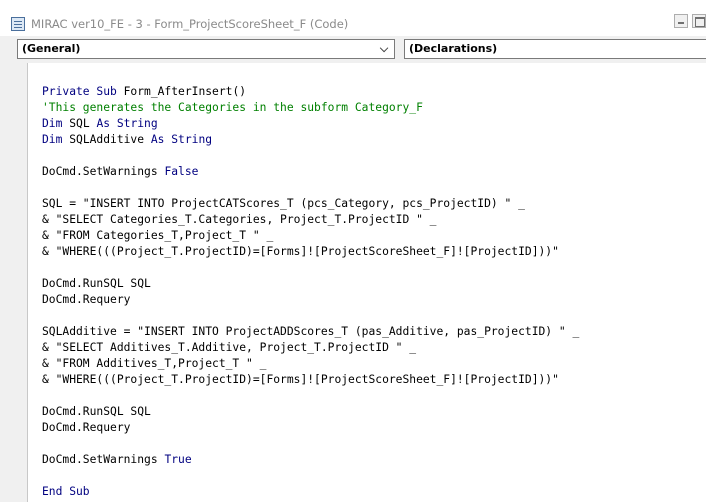 This screenshot has width=706, height=502. I want to click on code-keyword: End Sub, so click(66, 491).